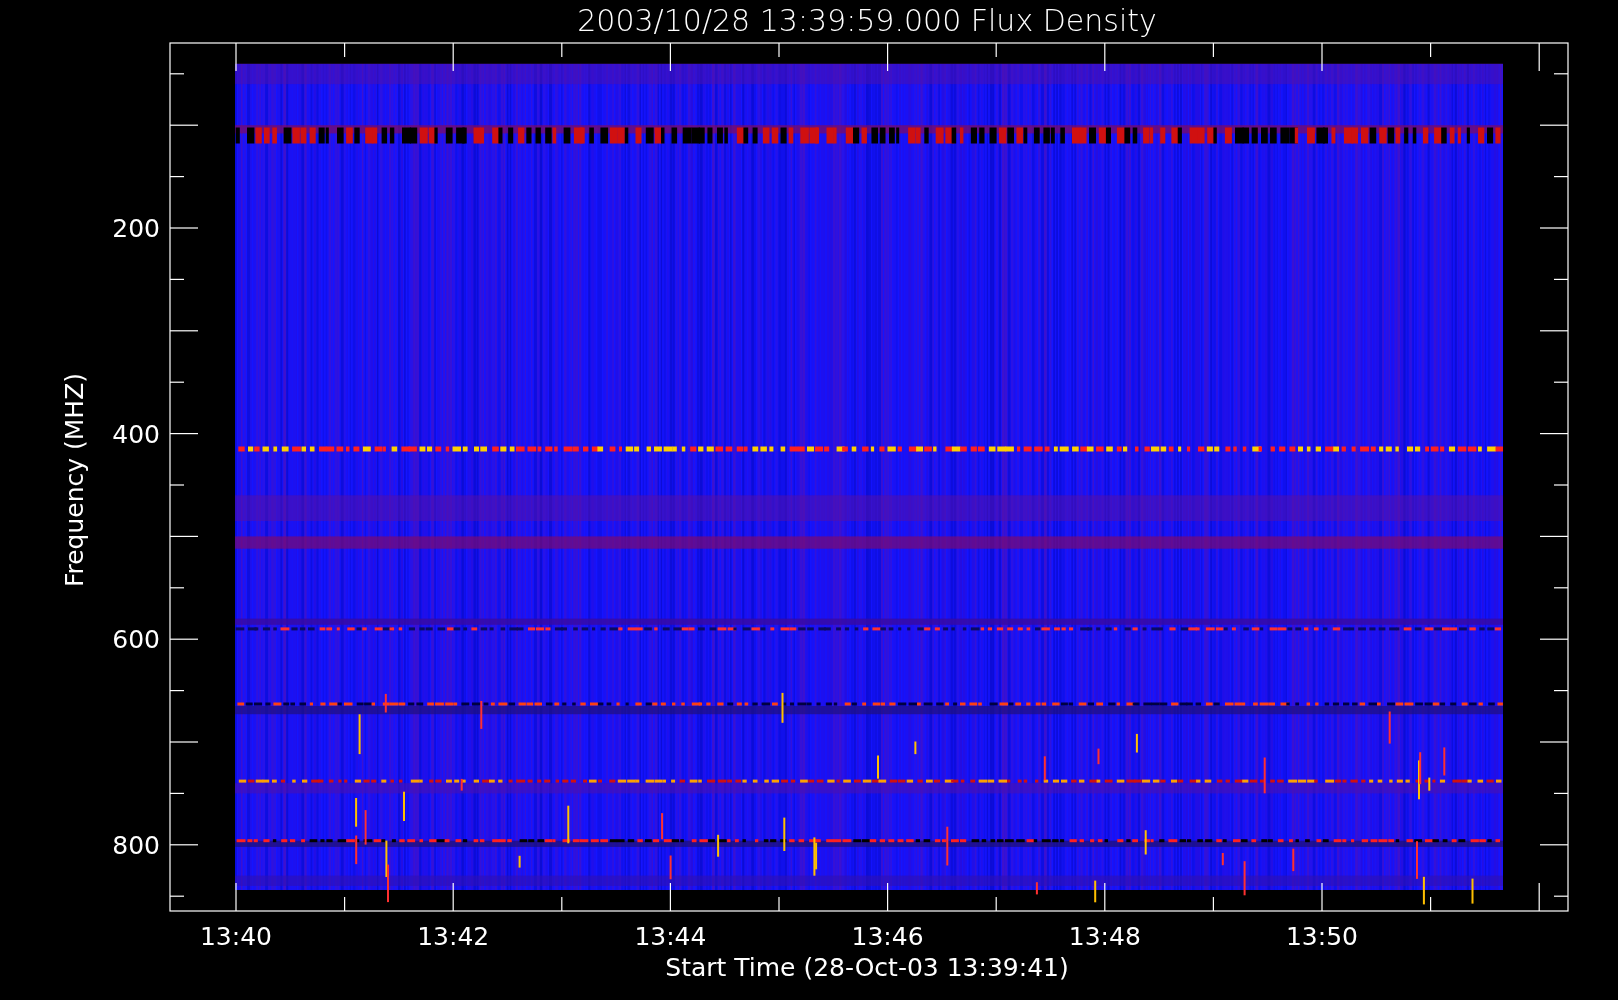 Image resolution: width=1618 pixels, height=1000 pixels. Describe the element at coordinates (74, 480) in the screenshot. I see `y-axis-label: Frequency (MHZ)` at that location.